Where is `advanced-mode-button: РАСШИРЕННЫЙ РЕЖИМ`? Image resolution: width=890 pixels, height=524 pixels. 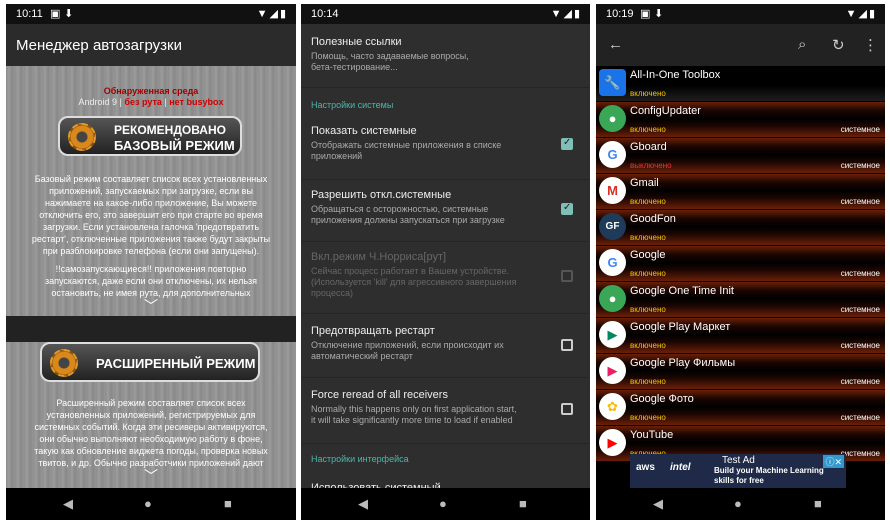 advanced-mode-button: РАСШИРЕННЫЙ РЕЖИМ is located at coordinates (150, 362).